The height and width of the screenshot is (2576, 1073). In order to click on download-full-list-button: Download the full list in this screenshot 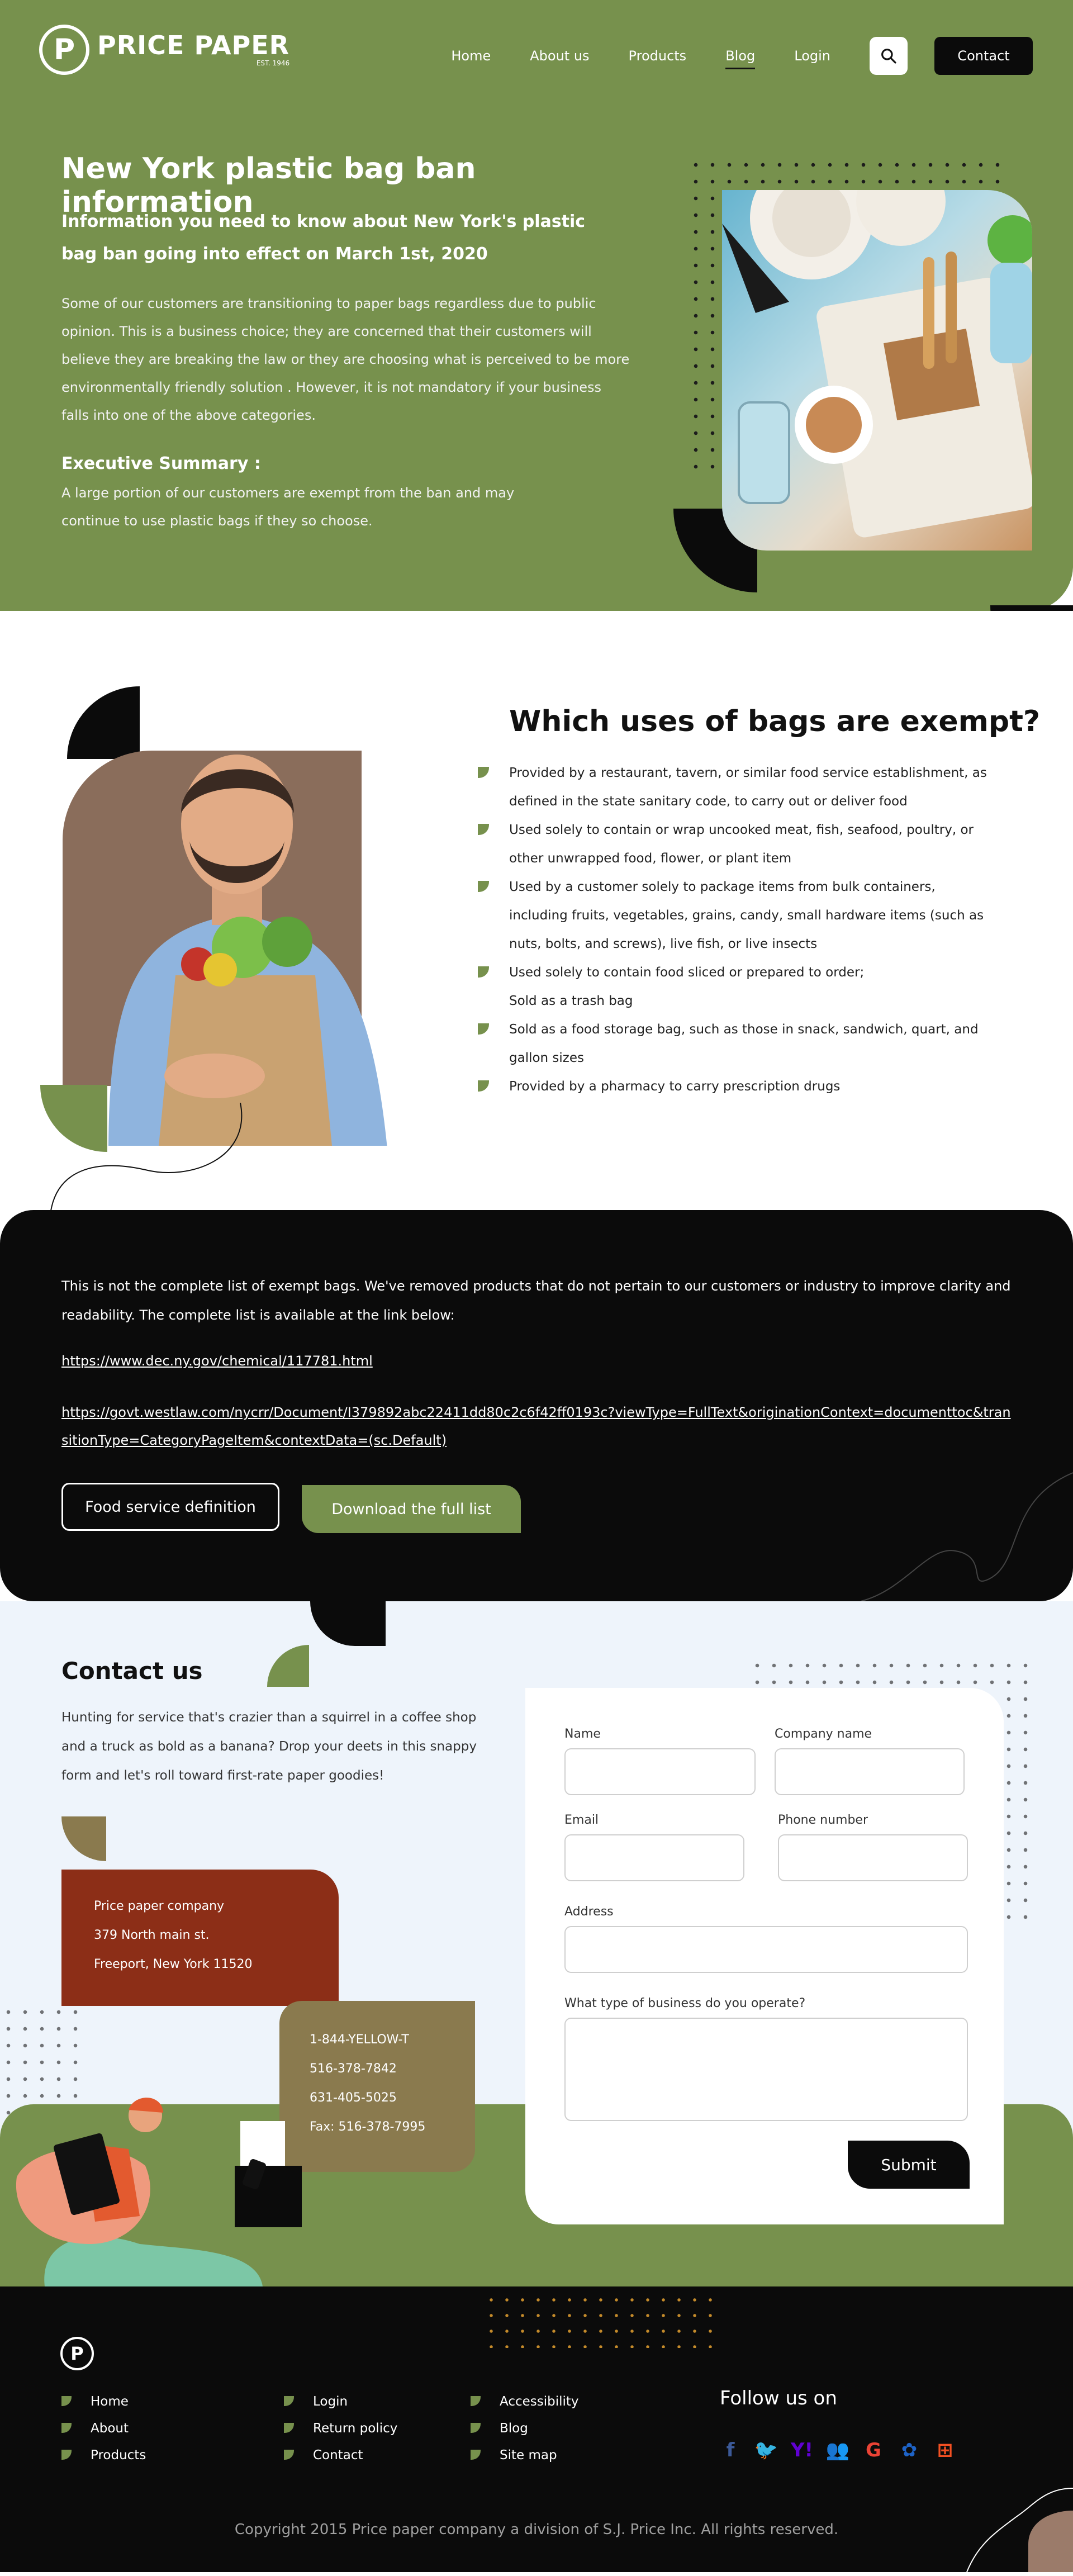, I will do `click(411, 1509)`.